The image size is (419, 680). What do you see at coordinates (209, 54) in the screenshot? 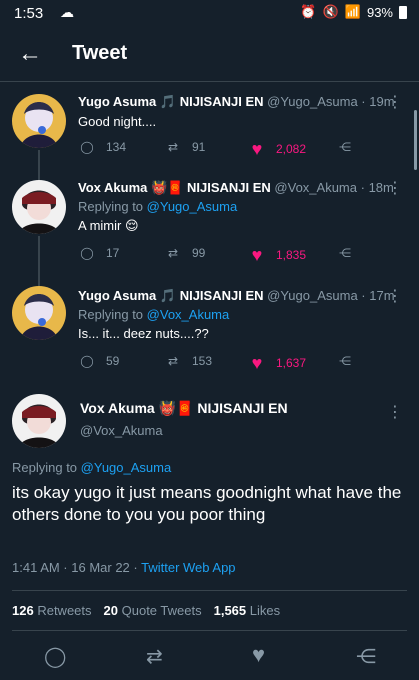
I see `top-header: ← Tweet` at bounding box center [209, 54].